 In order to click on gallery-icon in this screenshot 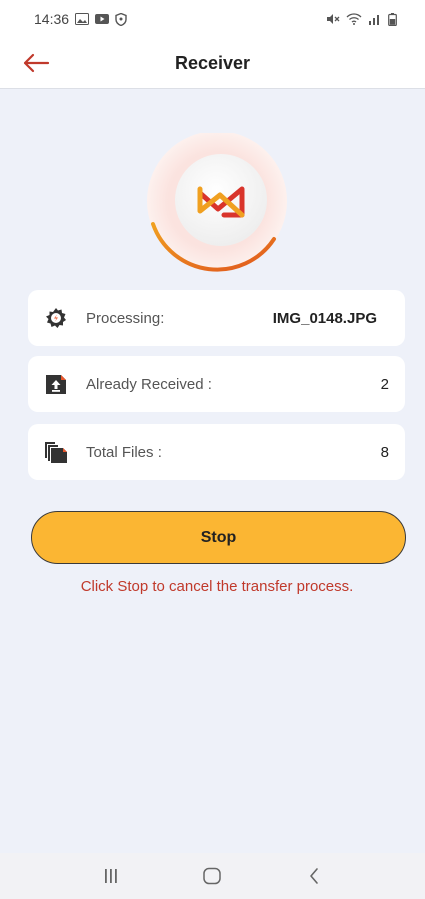, I will do `click(82, 19)`.